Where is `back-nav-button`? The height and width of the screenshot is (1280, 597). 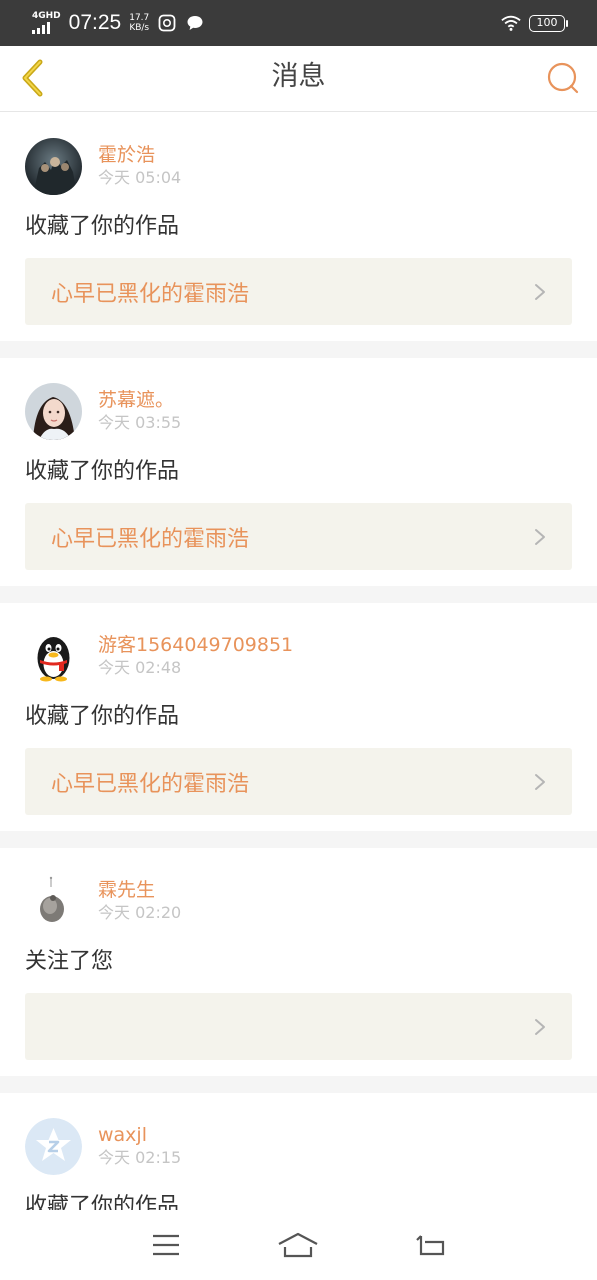
back-nav-button is located at coordinates (431, 1245).